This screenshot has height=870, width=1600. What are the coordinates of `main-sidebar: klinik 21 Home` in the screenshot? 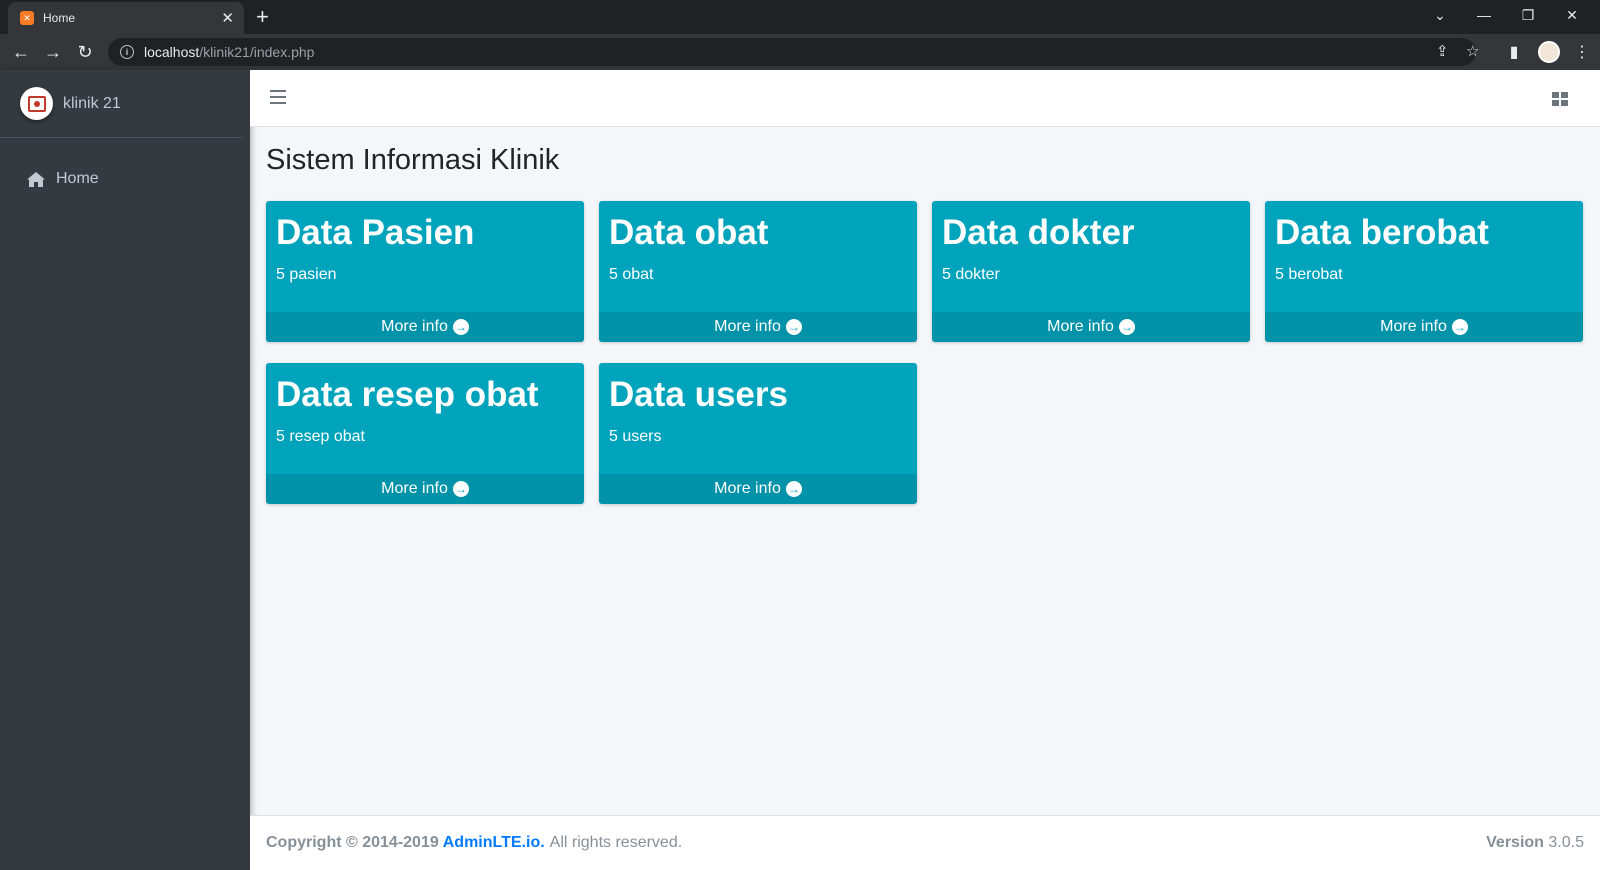 It's located at (125, 470).